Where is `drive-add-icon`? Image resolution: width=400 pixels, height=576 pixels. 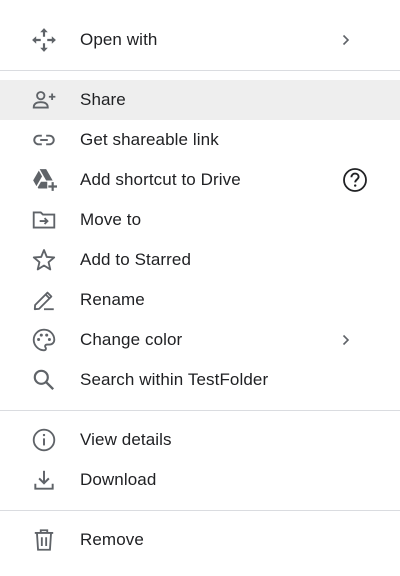 drive-add-icon is located at coordinates (44, 180).